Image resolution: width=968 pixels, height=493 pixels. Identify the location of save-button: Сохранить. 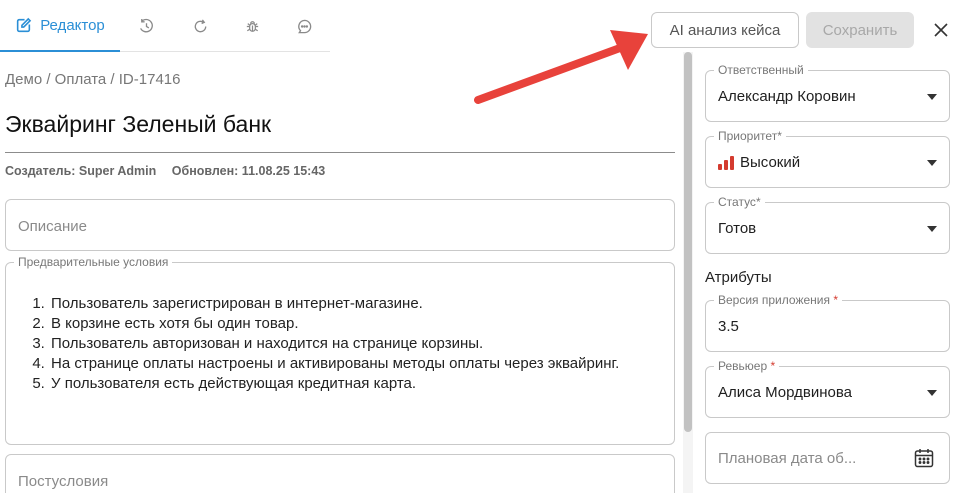
(860, 30).